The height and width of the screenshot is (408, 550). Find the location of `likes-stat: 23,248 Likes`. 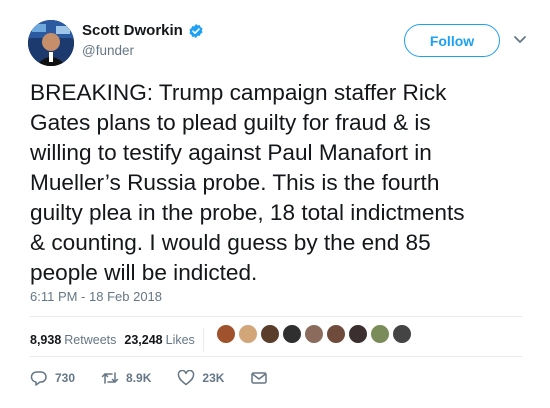

likes-stat: 23,248 Likes is located at coordinates (159, 340).